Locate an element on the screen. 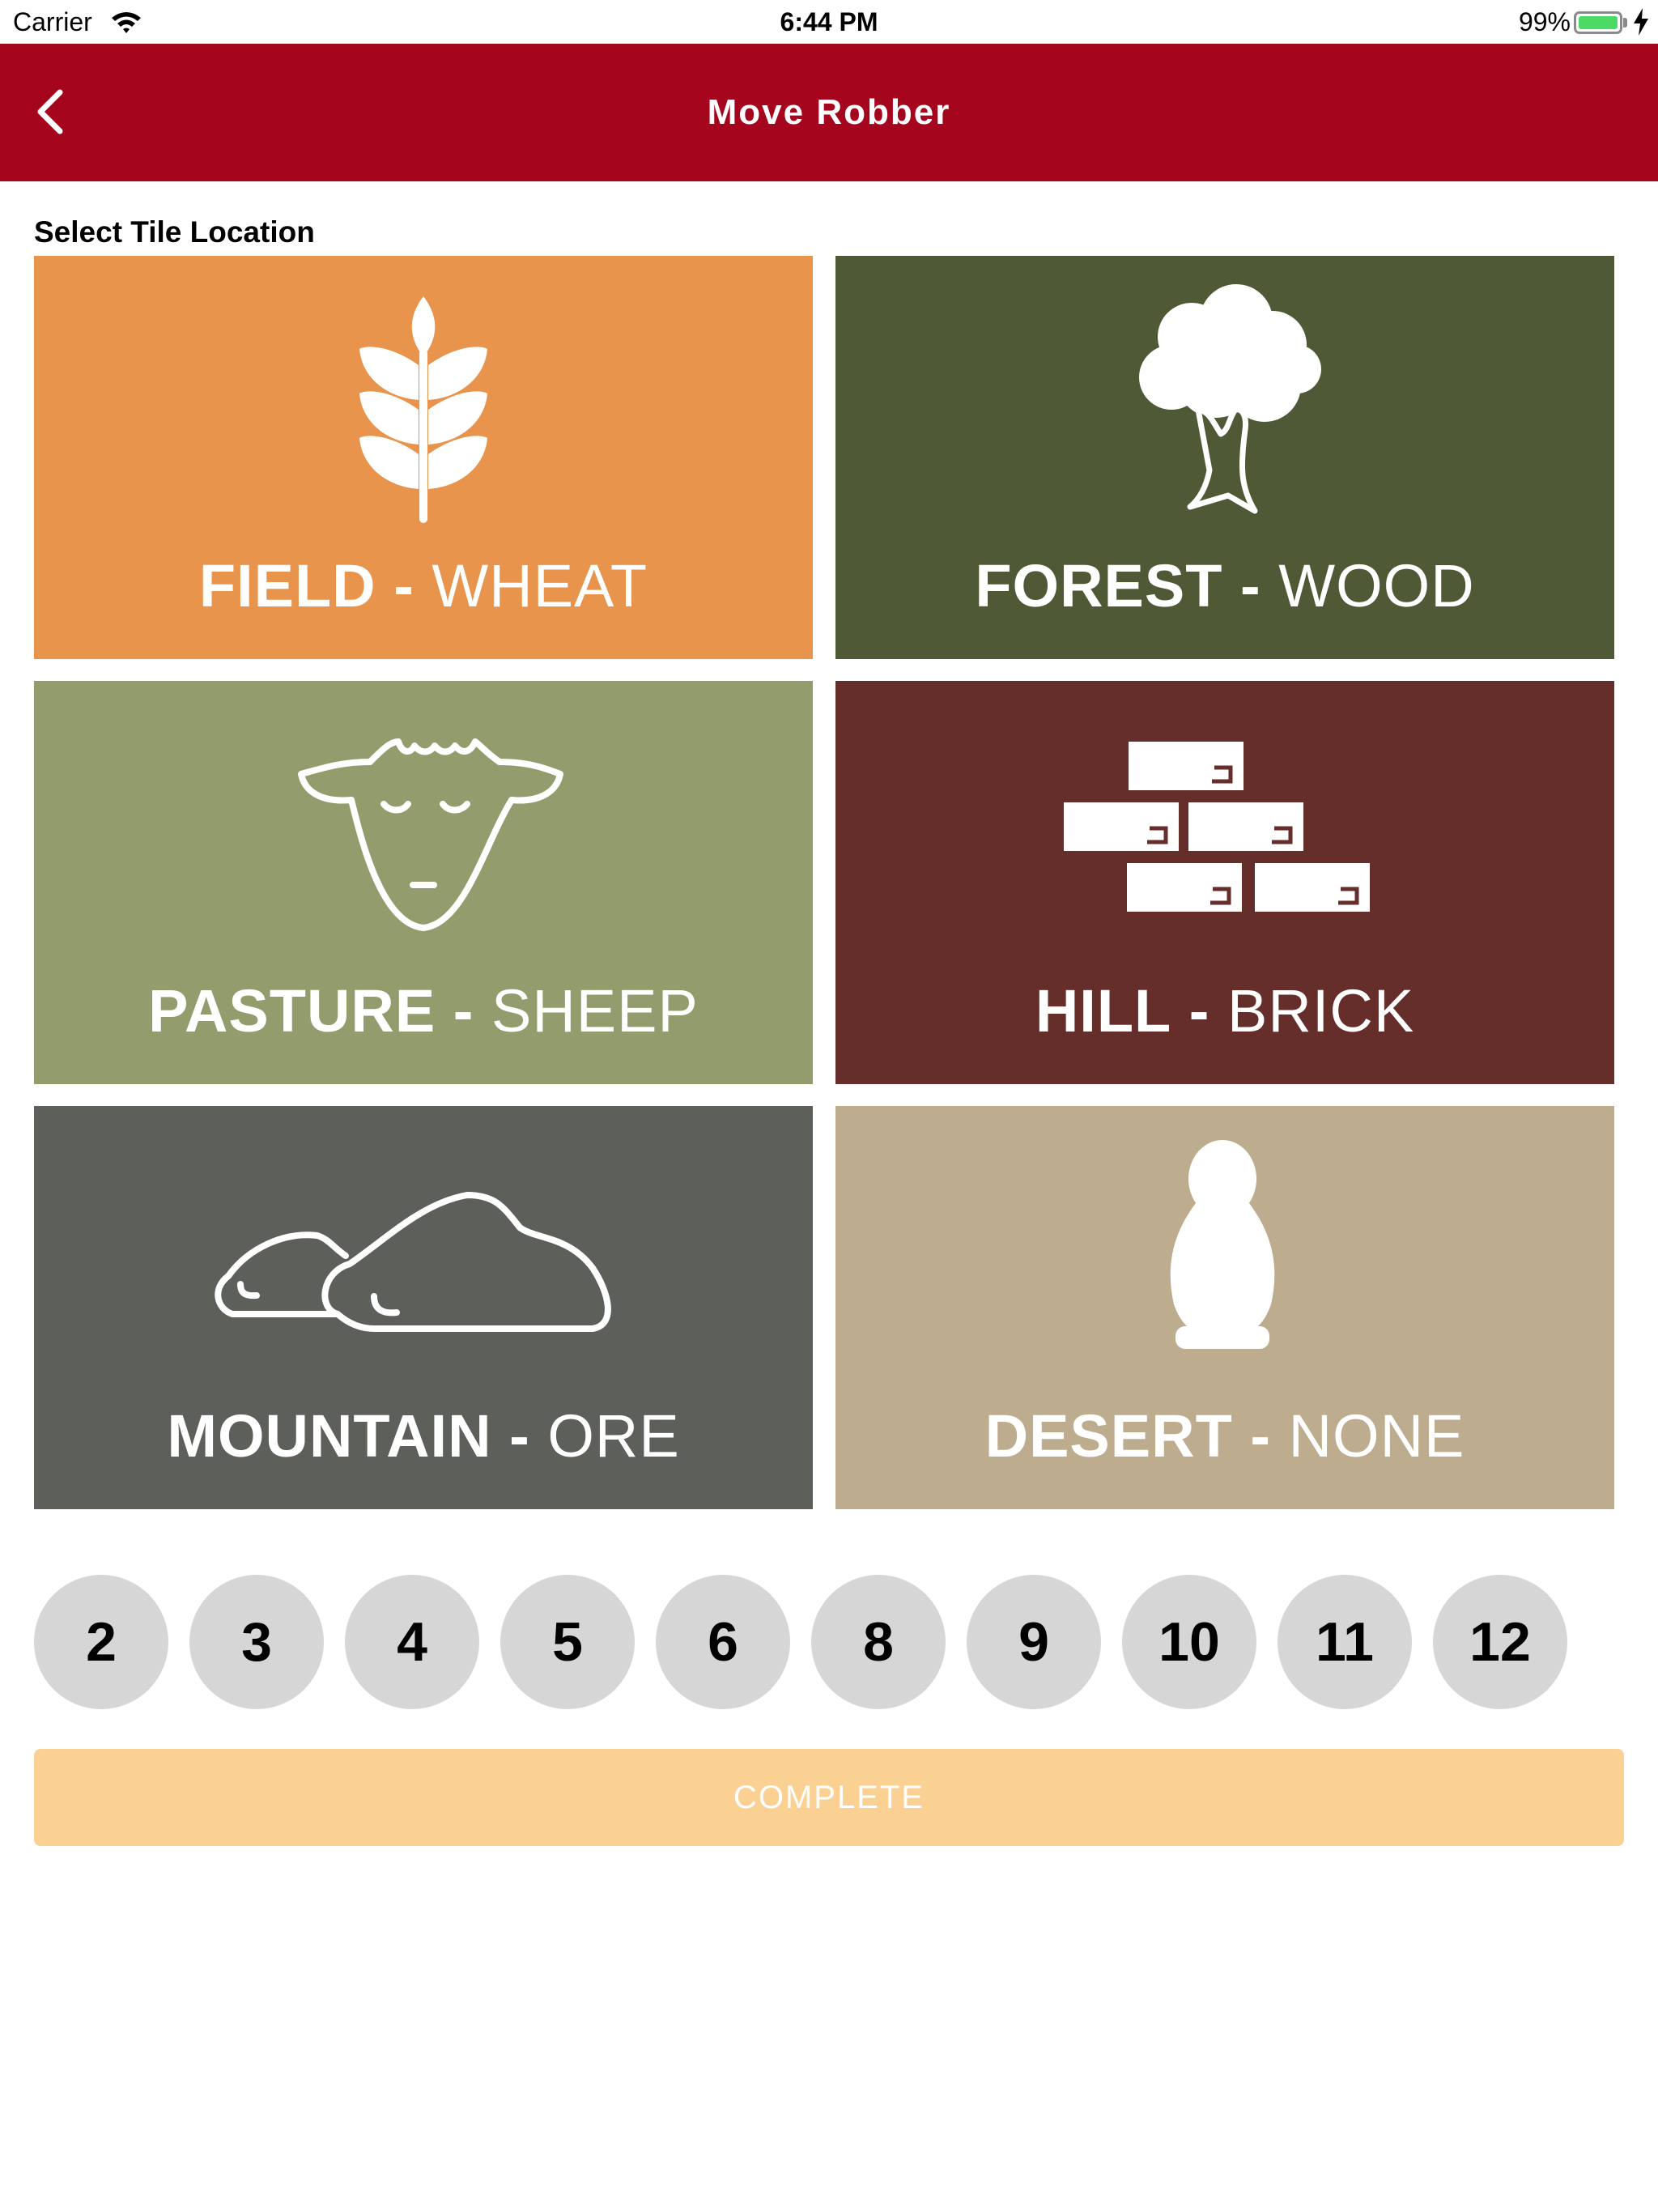 The image size is (1658, 2212). sheep-icon is located at coordinates (430, 835).